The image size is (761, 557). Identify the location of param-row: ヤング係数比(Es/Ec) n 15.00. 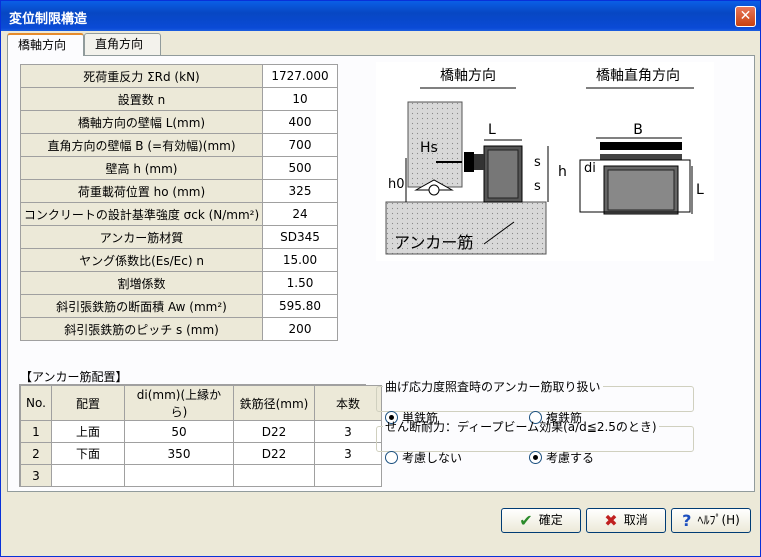
(192, 260).